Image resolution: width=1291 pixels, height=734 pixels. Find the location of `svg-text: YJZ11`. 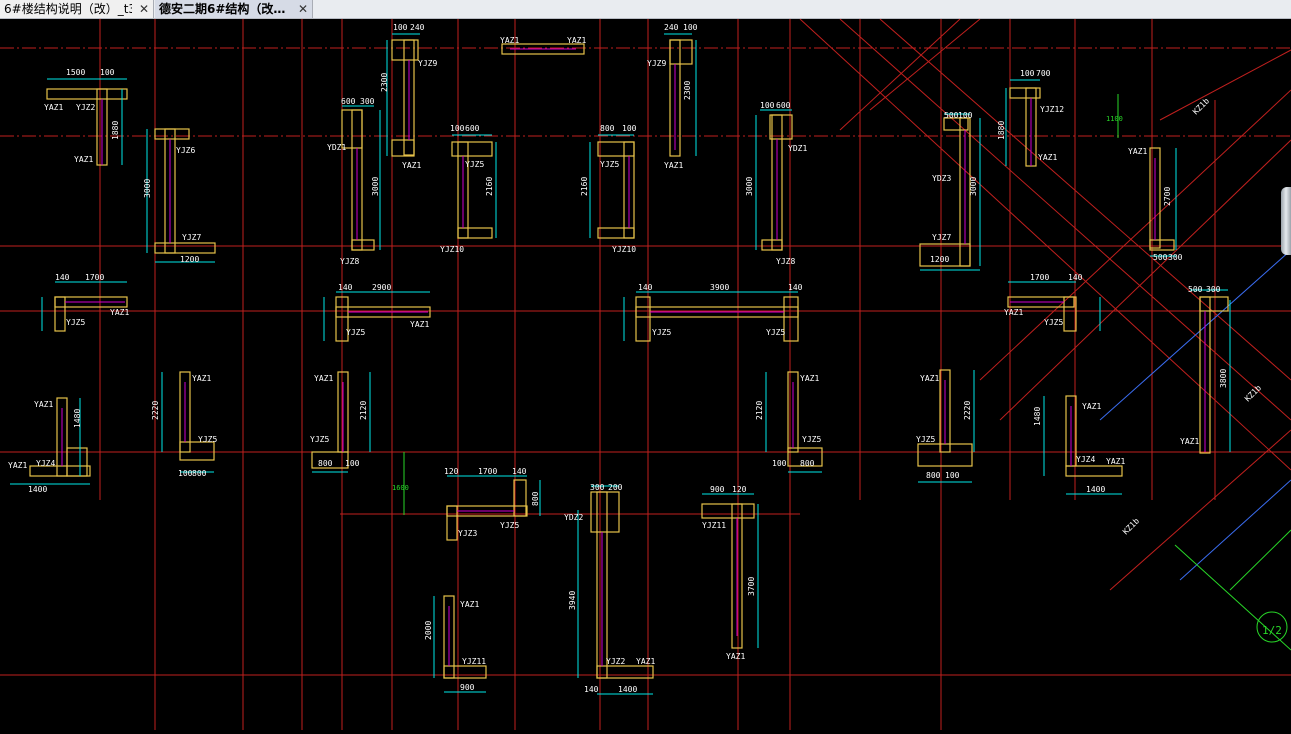

svg-text: YJZ11 is located at coordinates (474, 661).